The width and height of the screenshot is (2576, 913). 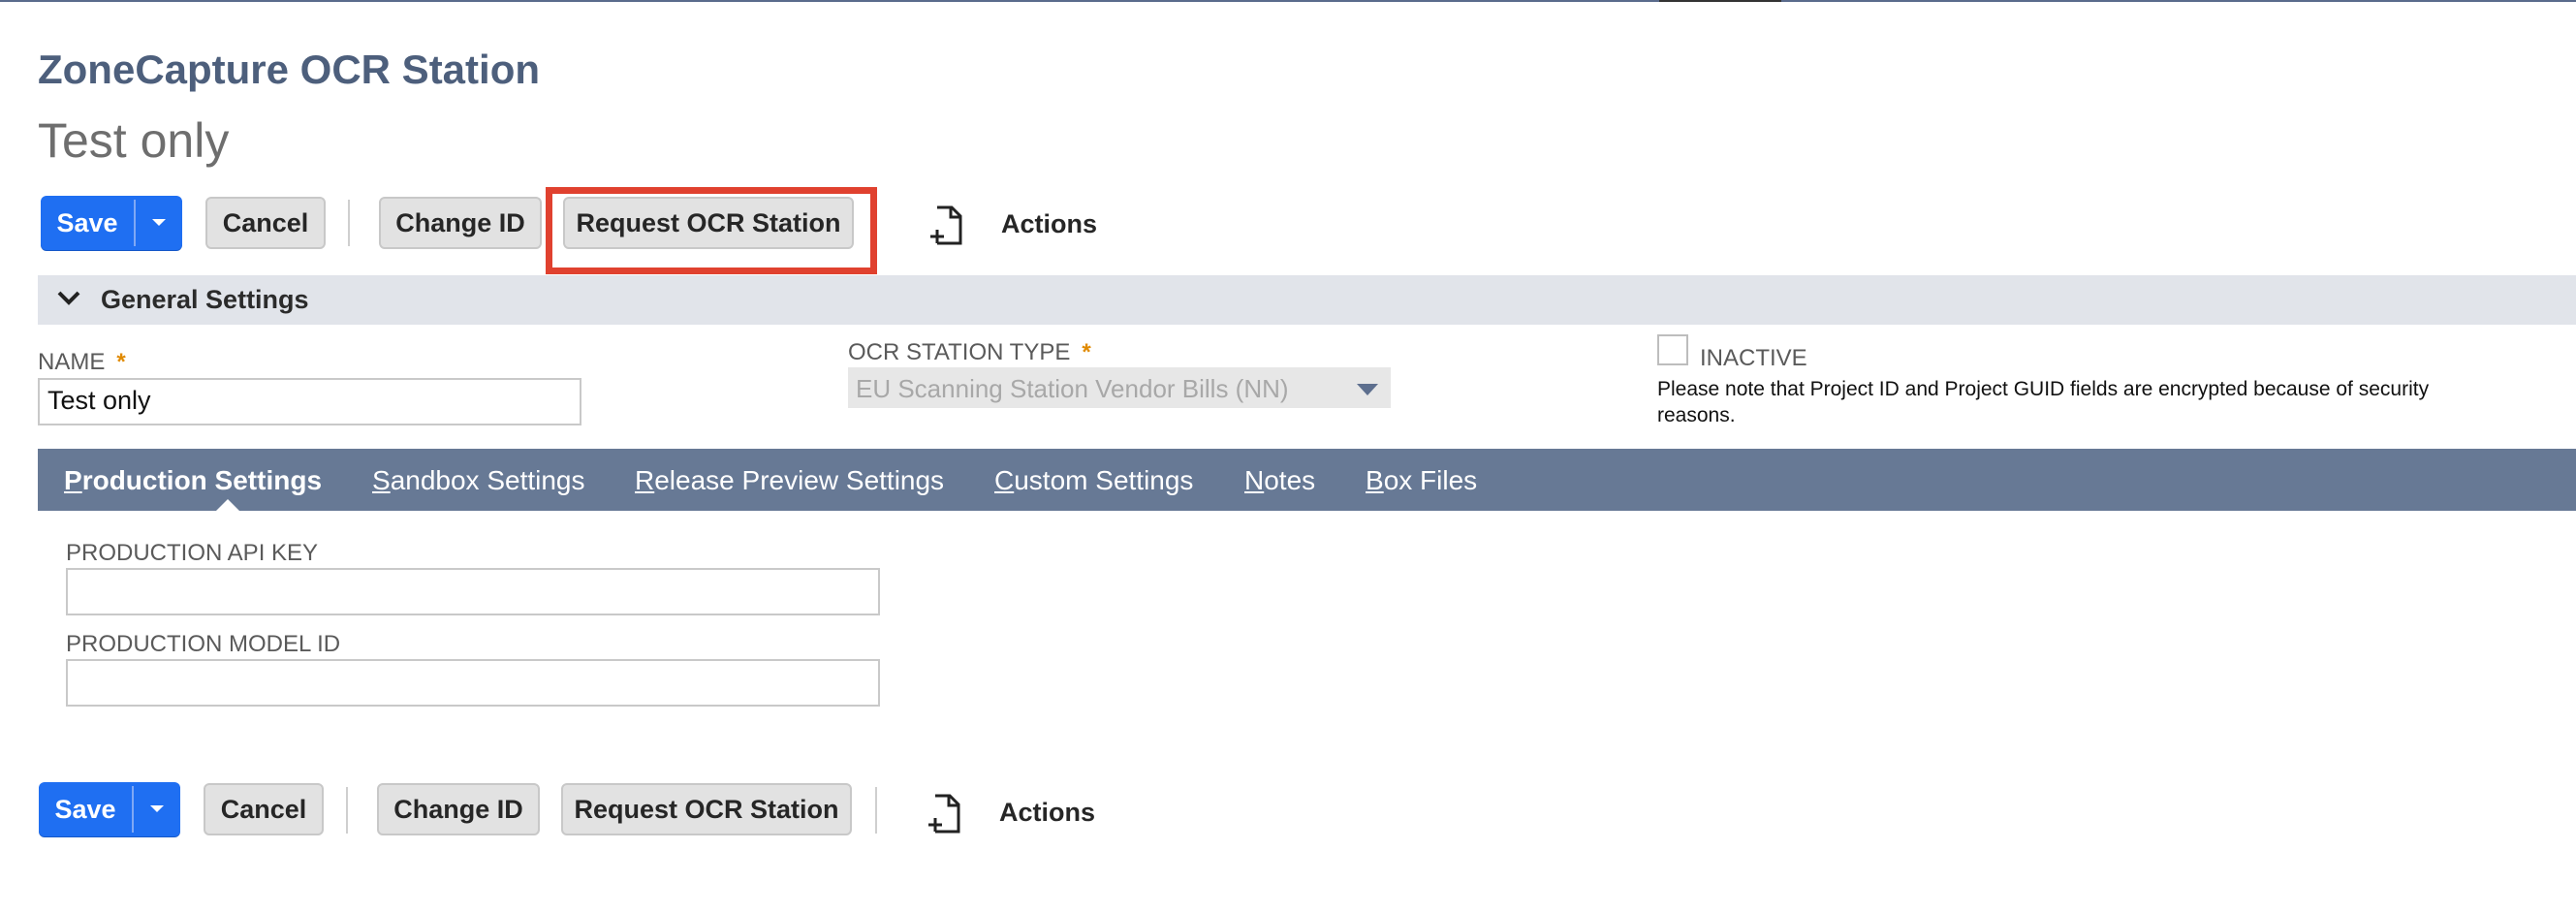 I want to click on record-name: Test only, so click(x=134, y=140).